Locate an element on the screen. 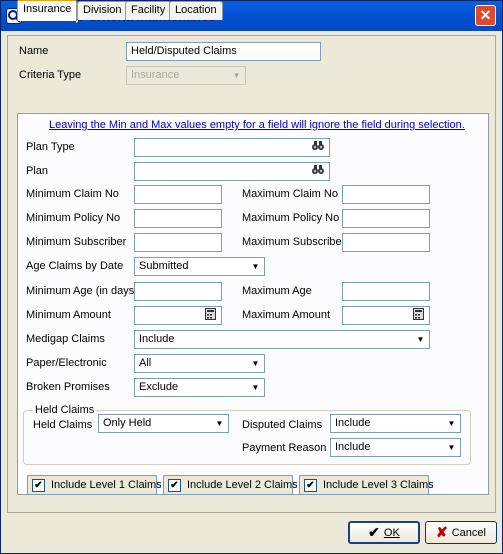 This screenshot has width=503, height=554. min-subscriber-label: Minimum Subscriber is located at coordinates (76, 242).